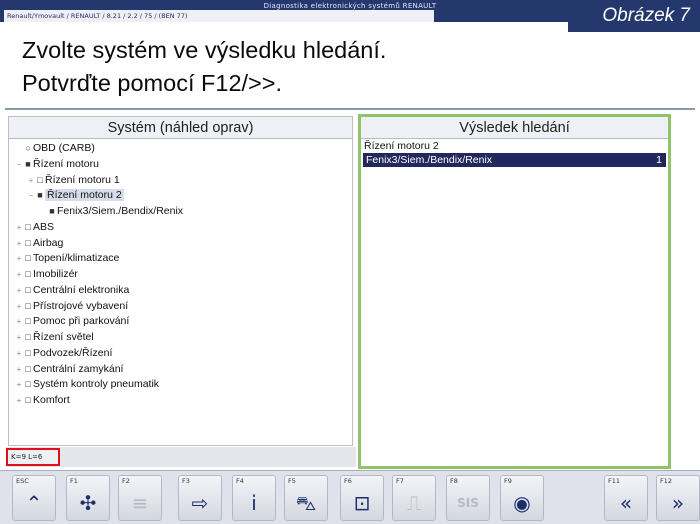 Image resolution: width=700 pixels, height=524 pixels. I want to click on instruction-line-1: Zvolte systém ve výsledku hledání., so click(204, 50).